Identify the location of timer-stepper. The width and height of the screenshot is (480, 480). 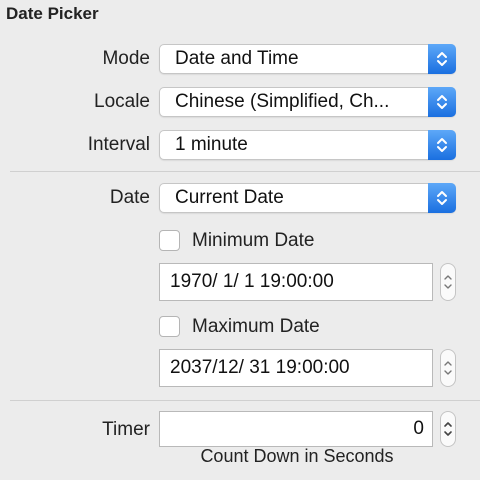
(448, 429).